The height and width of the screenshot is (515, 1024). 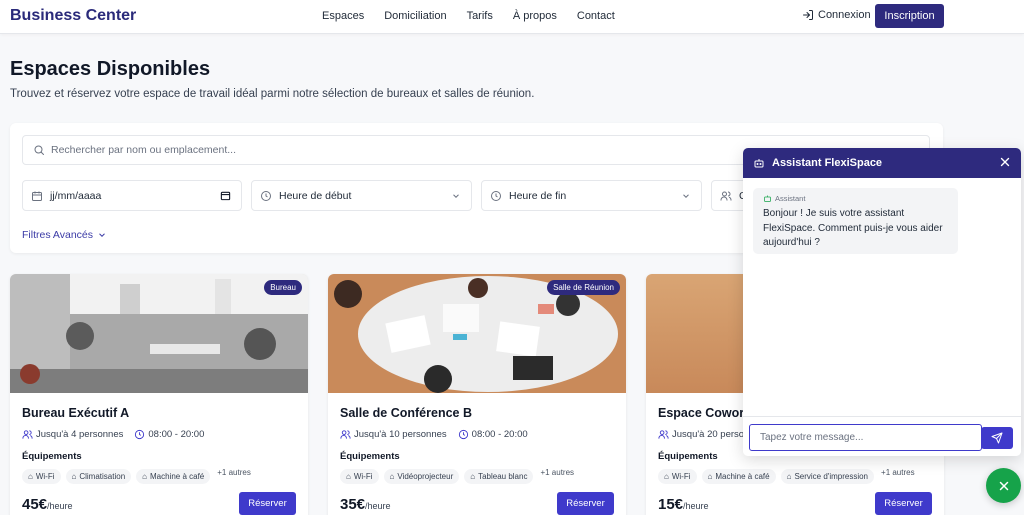 I want to click on start-time-label: Heure de début, so click(x=315, y=195).